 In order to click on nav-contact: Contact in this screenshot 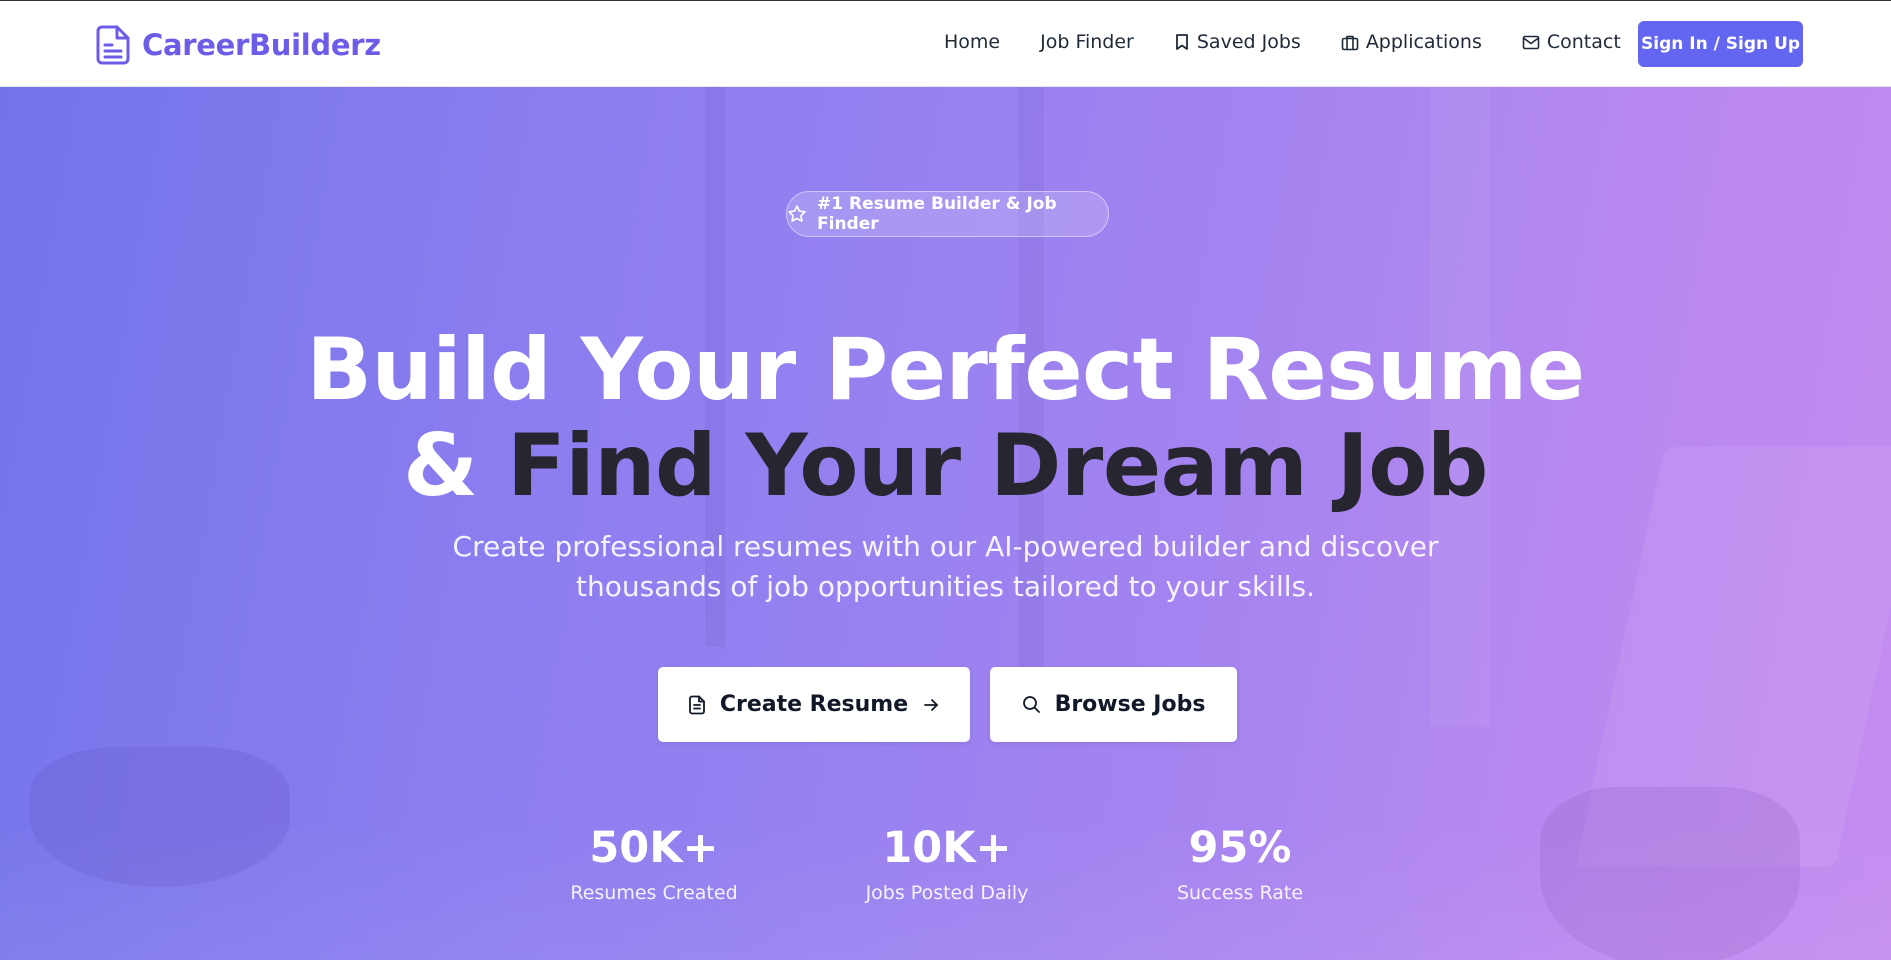, I will do `click(1571, 42)`.